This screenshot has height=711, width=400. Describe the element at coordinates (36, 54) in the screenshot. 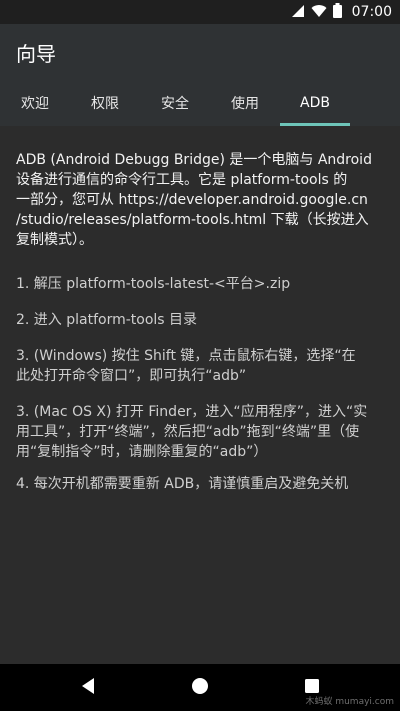

I see `page-title: 向导` at that location.